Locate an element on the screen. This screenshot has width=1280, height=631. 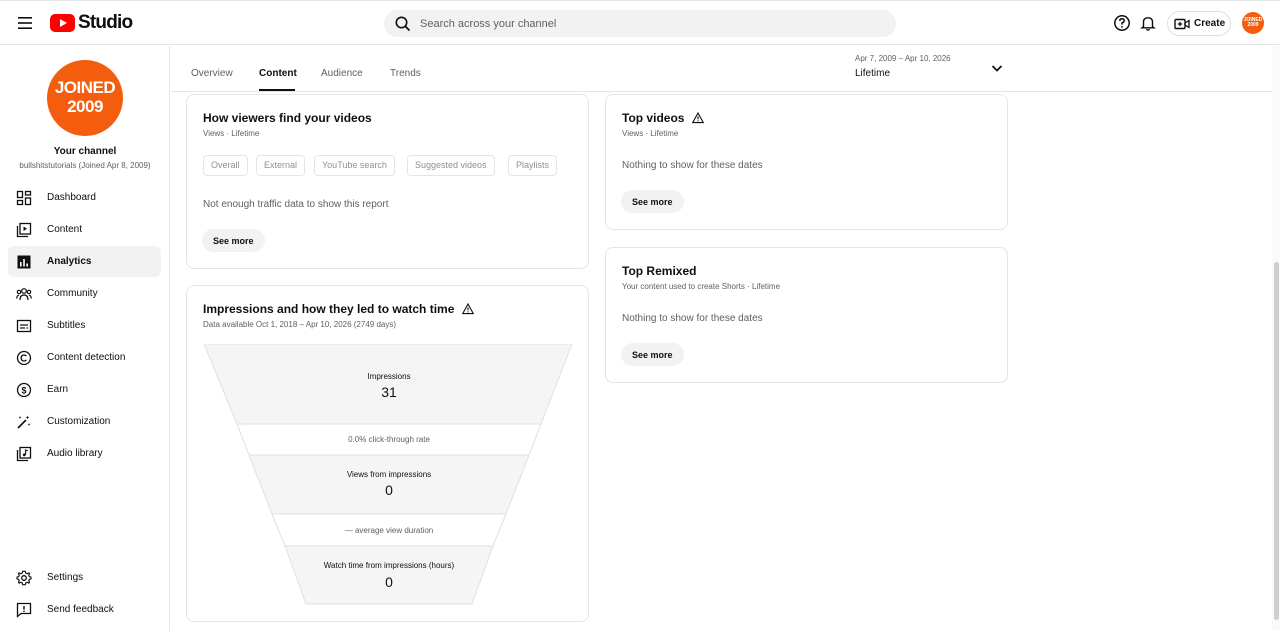
sidebar-item-label: Settings is located at coordinates (65, 577).